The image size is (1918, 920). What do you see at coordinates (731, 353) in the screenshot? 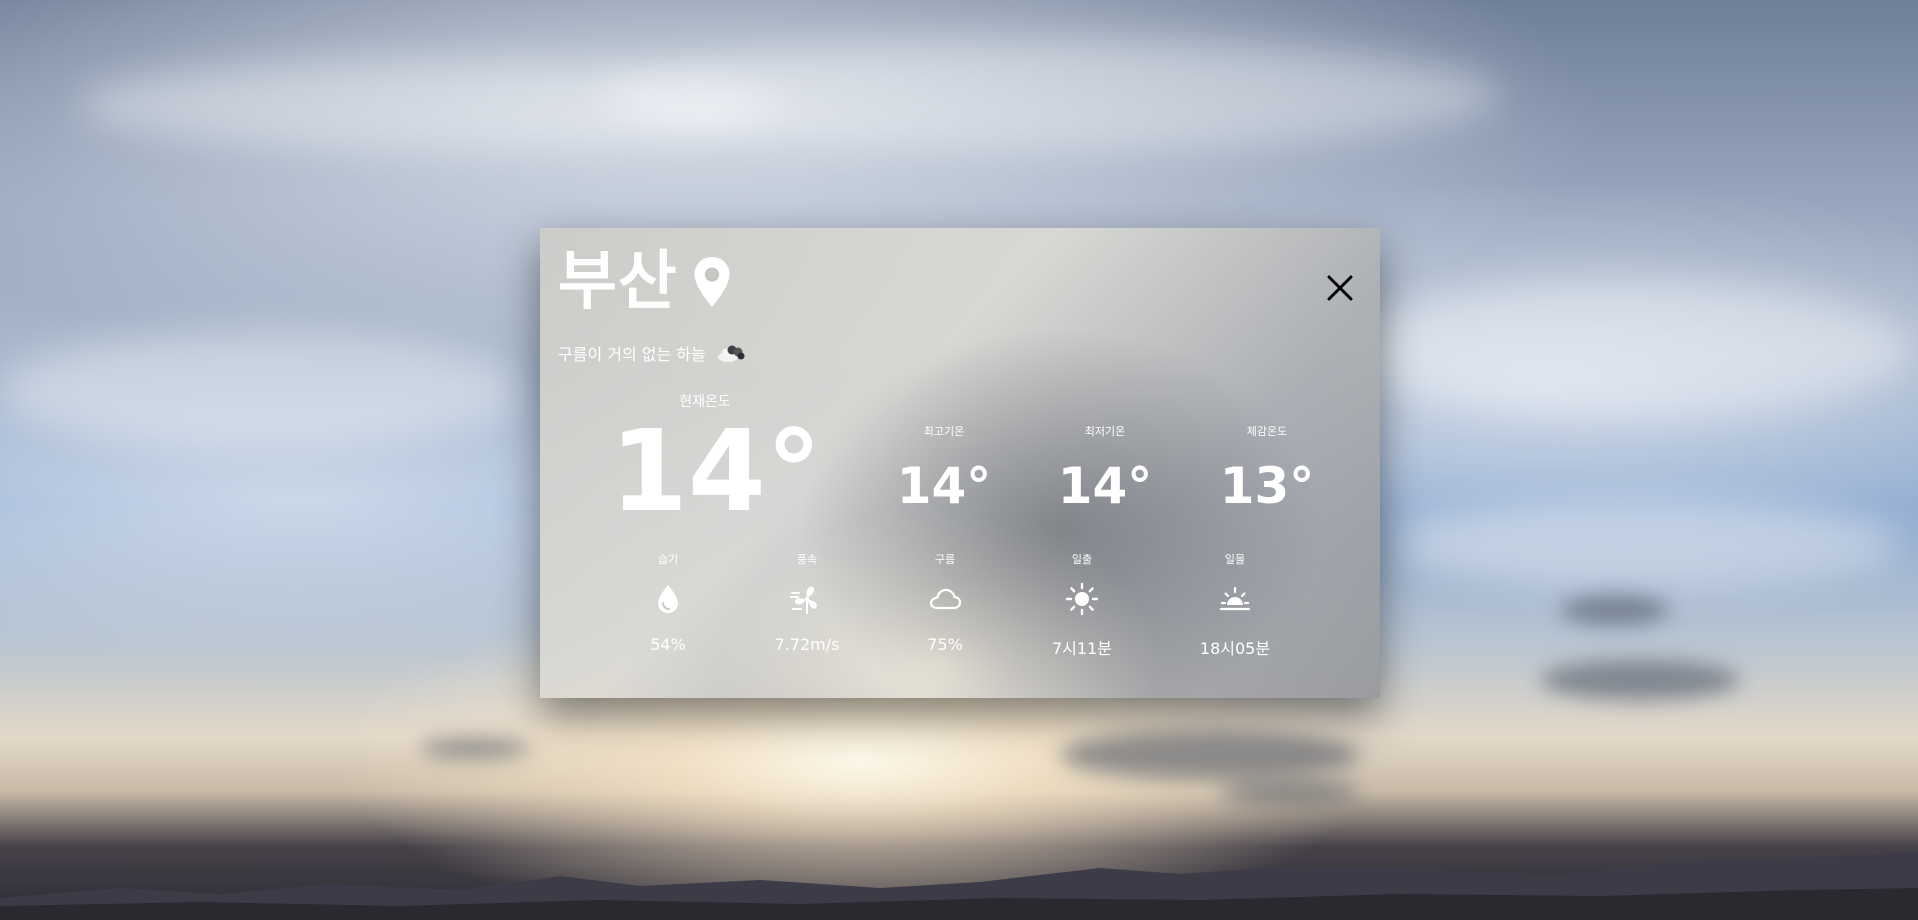
I see `few-clouds-icon` at bounding box center [731, 353].